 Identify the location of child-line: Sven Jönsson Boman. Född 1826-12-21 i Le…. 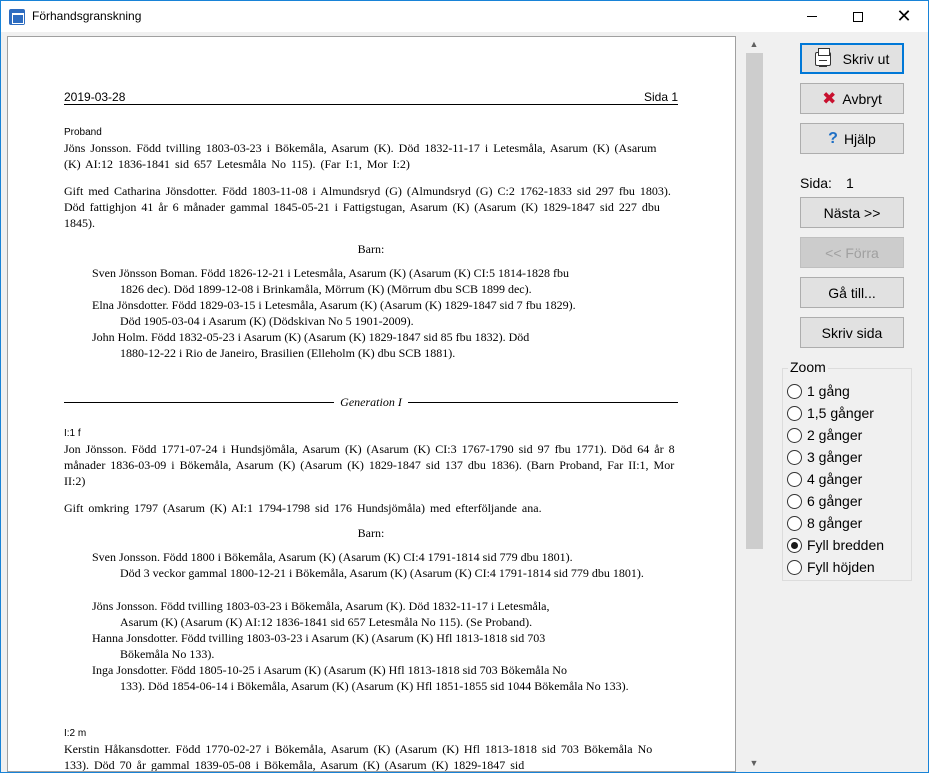
(330, 273).